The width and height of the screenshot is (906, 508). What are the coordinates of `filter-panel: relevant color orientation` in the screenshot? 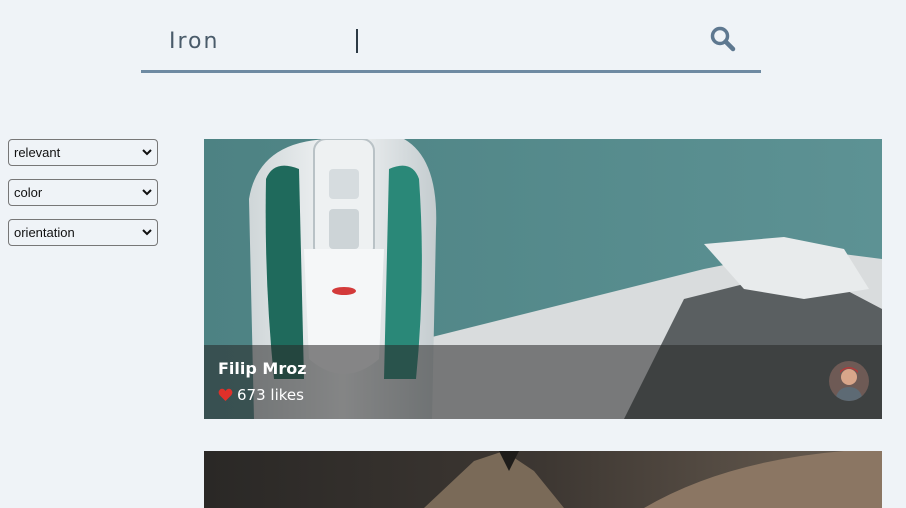 It's located at (83, 199).